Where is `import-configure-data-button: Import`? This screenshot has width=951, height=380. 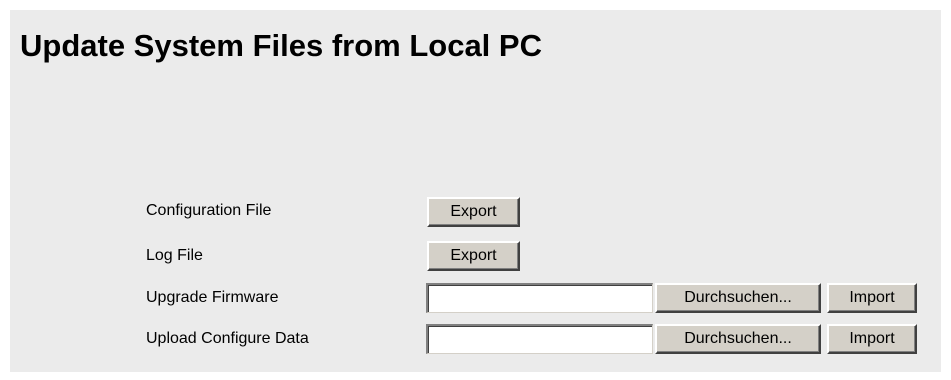 import-configure-data-button: Import is located at coordinates (872, 339).